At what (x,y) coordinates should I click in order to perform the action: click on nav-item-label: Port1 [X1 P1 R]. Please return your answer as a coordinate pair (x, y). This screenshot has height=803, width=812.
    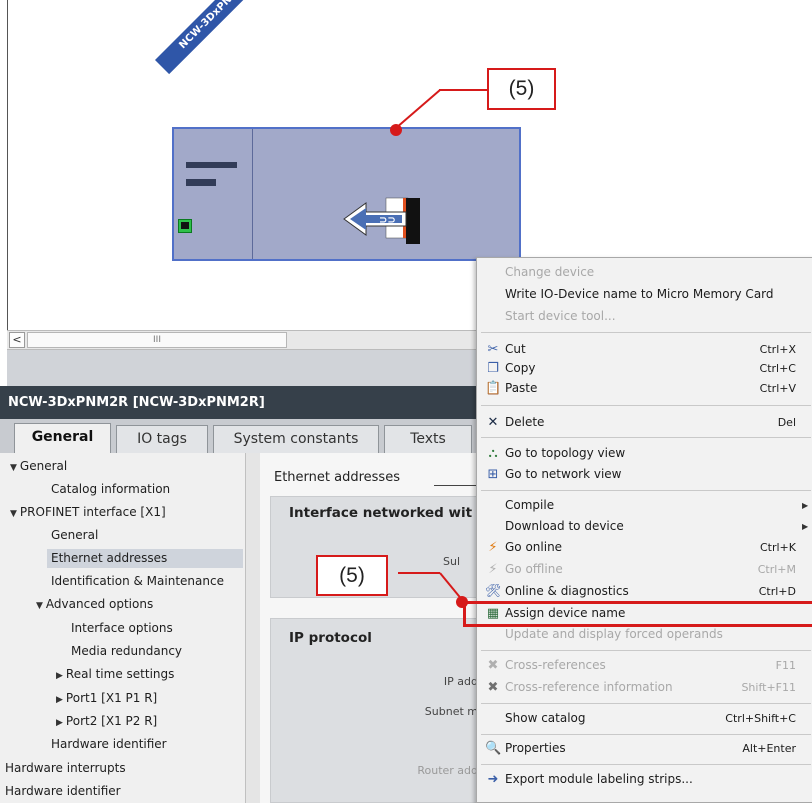
    Looking at the image, I should click on (111, 698).